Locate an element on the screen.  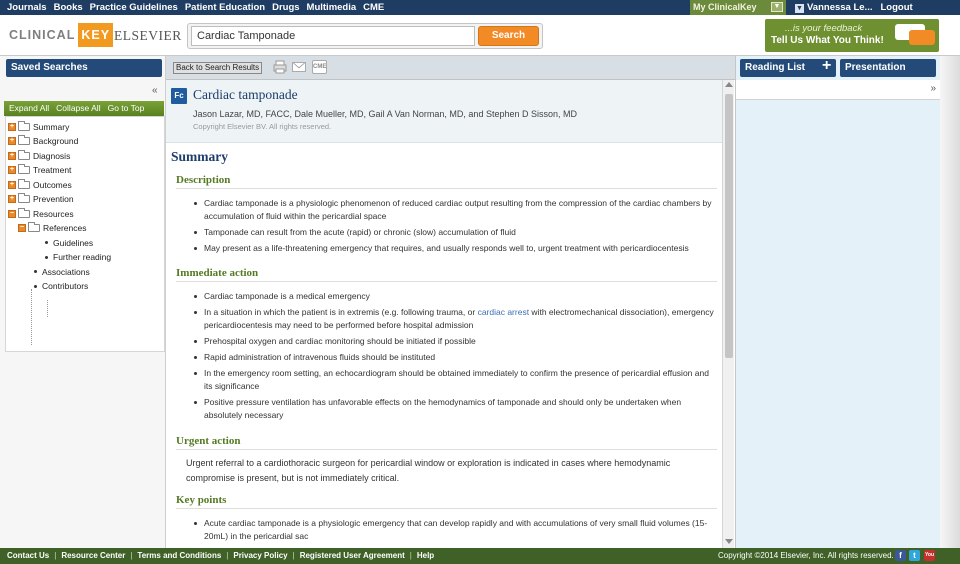
saved-searches-button: Saved Searches is located at coordinates (84, 68).